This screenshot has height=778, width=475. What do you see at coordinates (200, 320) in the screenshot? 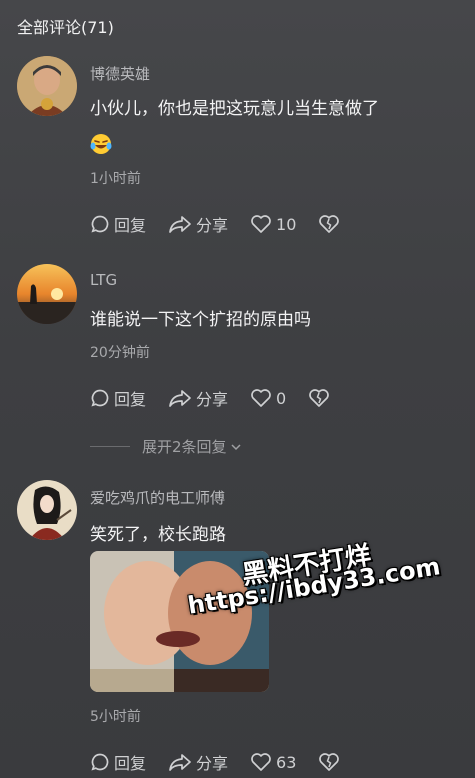
I see `comment-text: 谁能说一下这个扩招的原由吗` at bounding box center [200, 320].